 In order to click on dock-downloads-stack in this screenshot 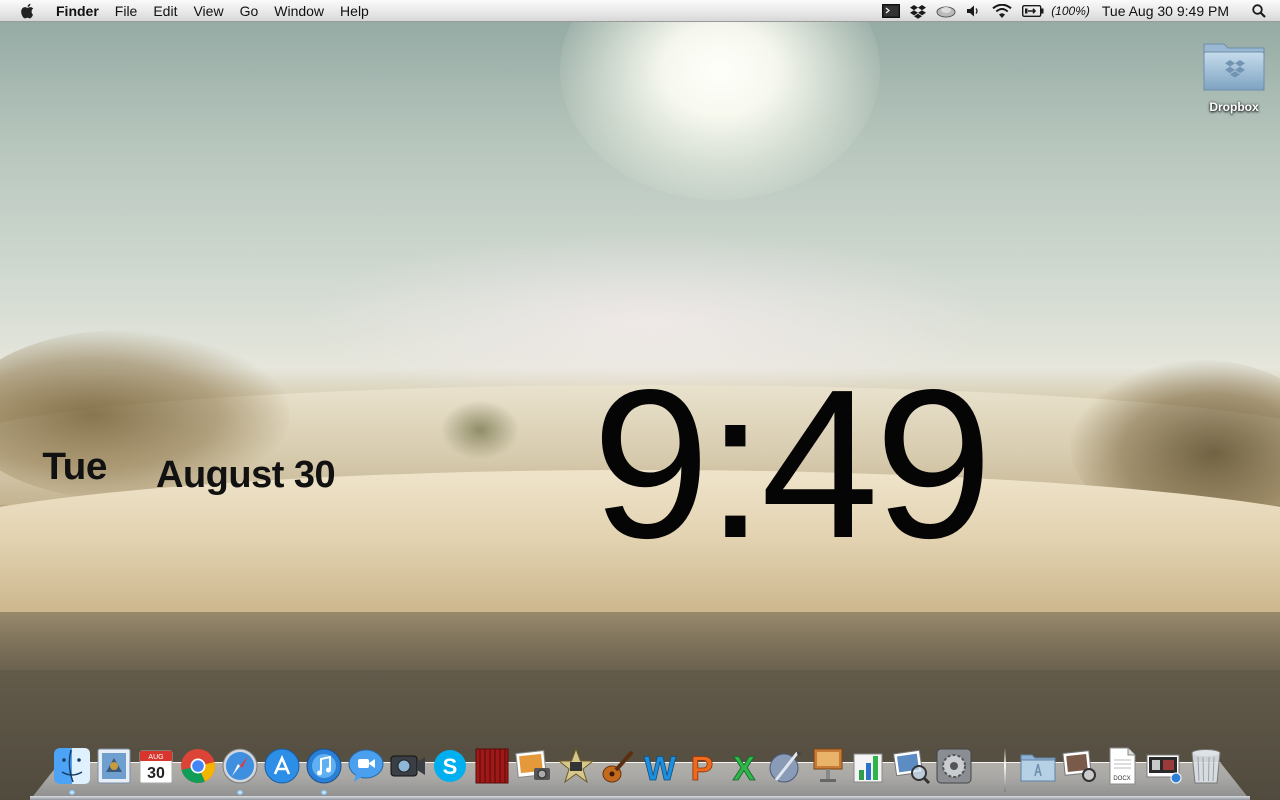, I will do `click(1164, 766)`.